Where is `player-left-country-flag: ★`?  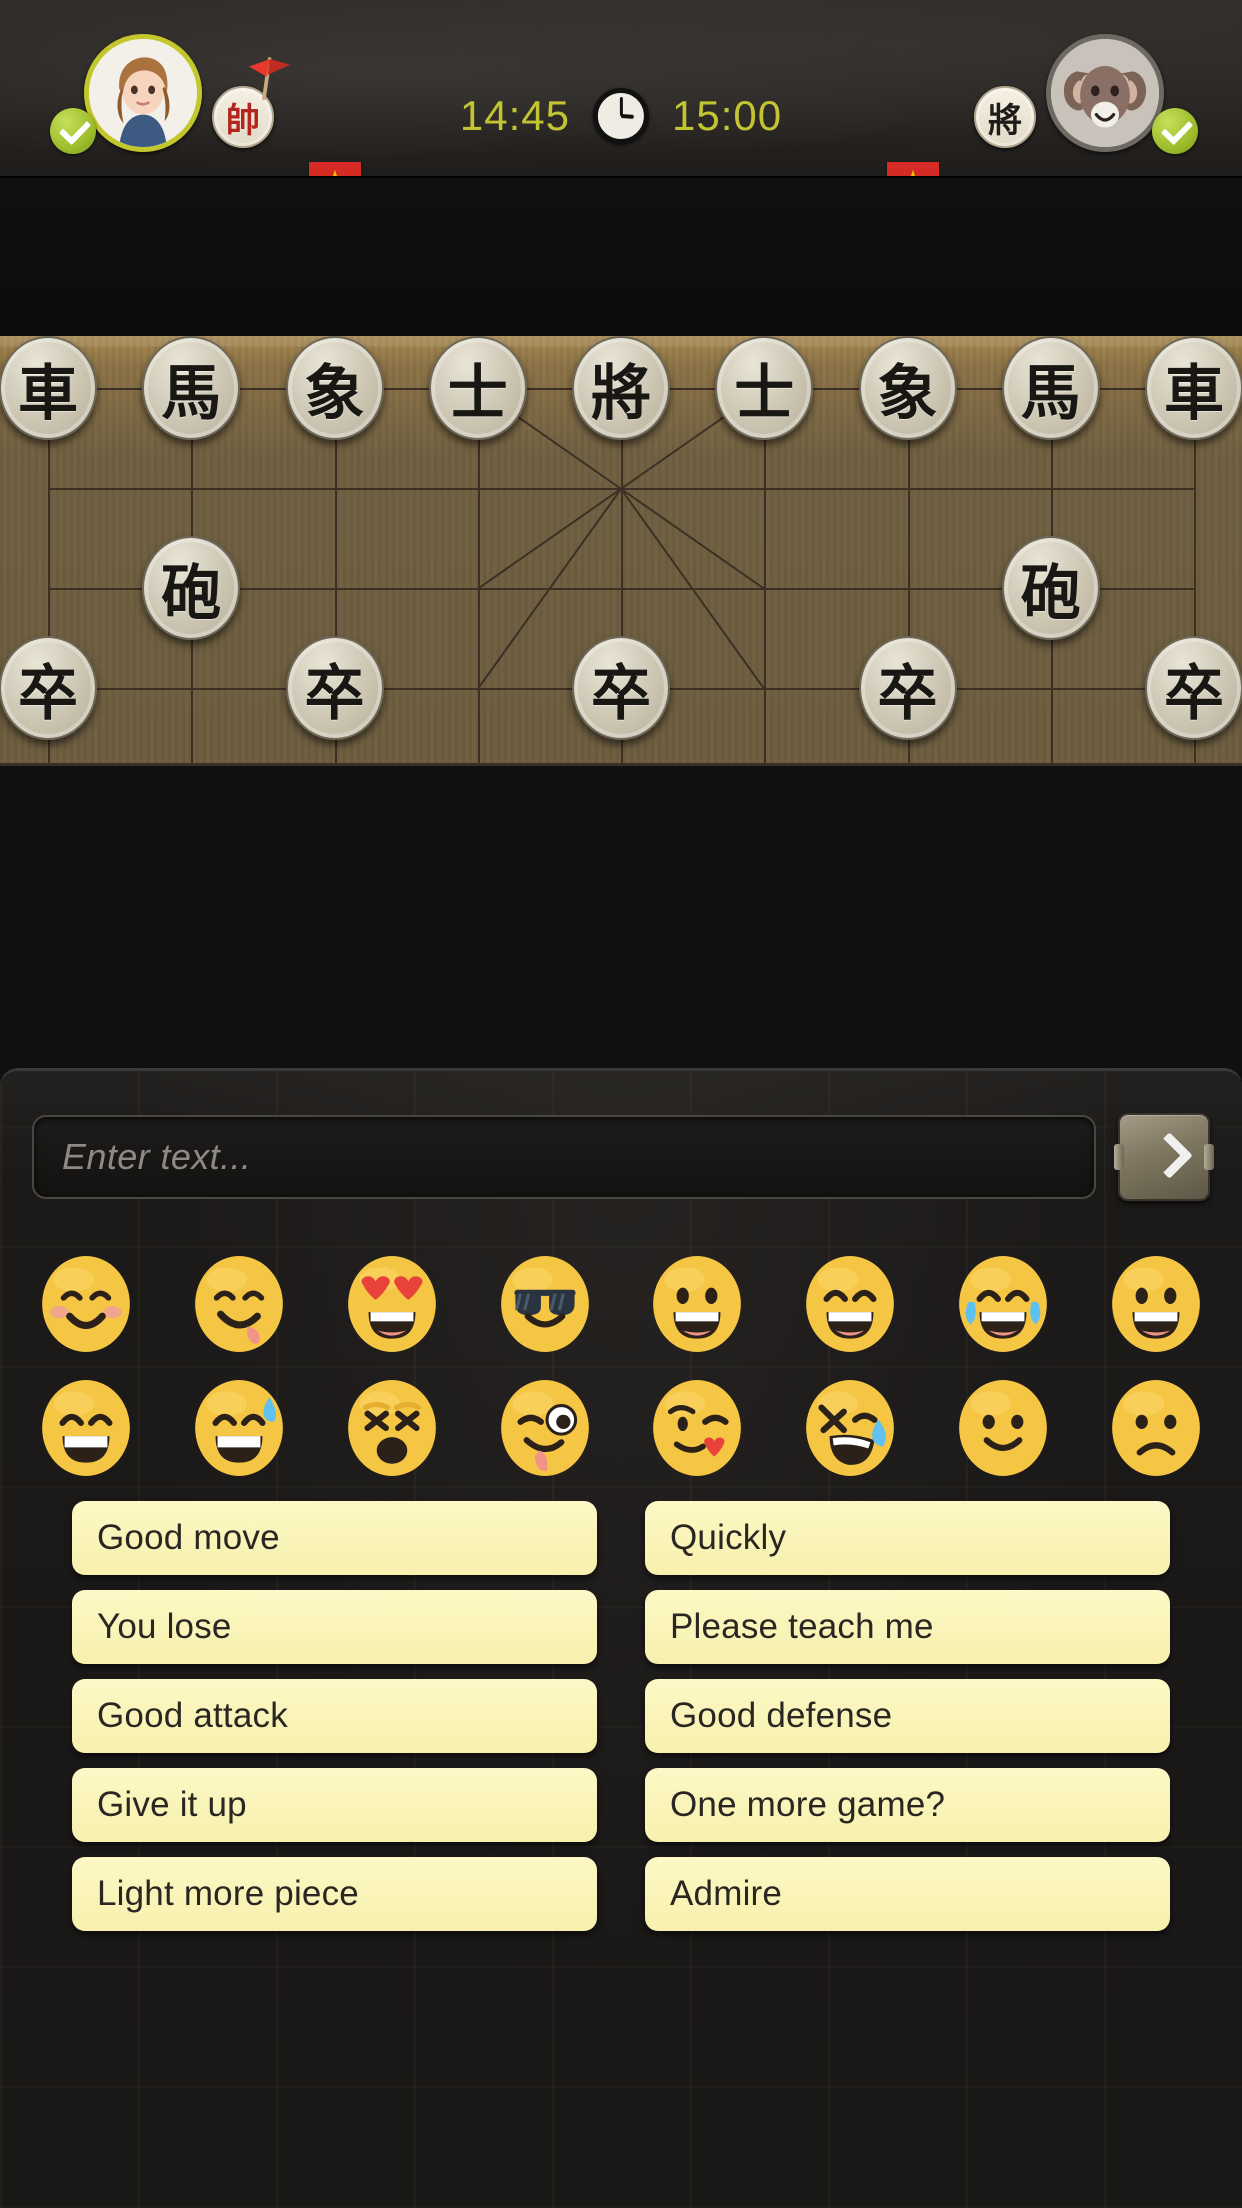 player-left-country-flag: ★ is located at coordinates (335, 169).